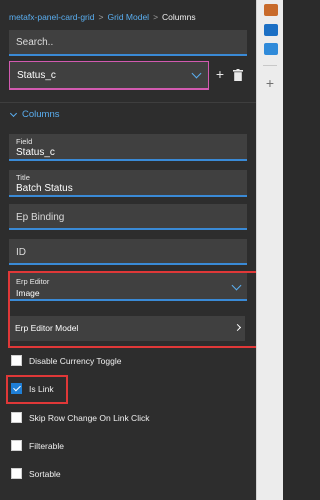 The height and width of the screenshot is (500, 320). Describe the element at coordinates (24, 141) in the screenshot. I see `field-label: Field` at that location.